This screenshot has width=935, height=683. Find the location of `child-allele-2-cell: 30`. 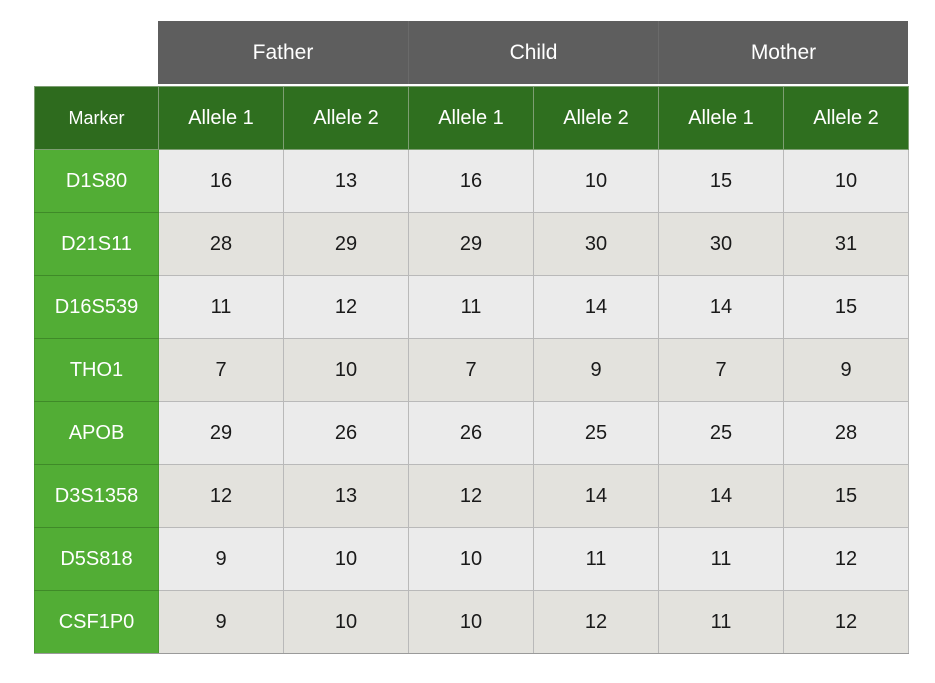

child-allele-2-cell: 30 is located at coordinates (596, 244).